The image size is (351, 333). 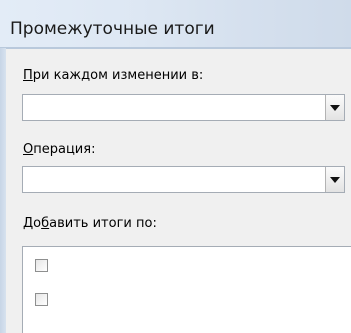 I want to click on add-totals-label: Добавить итоги по:, so click(x=90, y=223).